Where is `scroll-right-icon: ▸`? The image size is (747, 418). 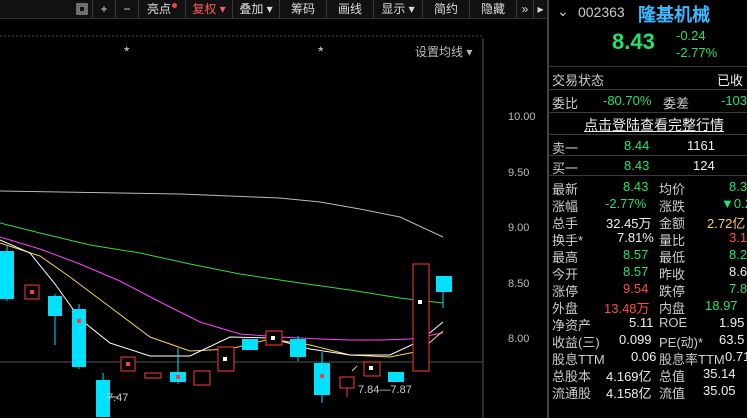
scroll-right-icon: ▸ is located at coordinates (540, 9).